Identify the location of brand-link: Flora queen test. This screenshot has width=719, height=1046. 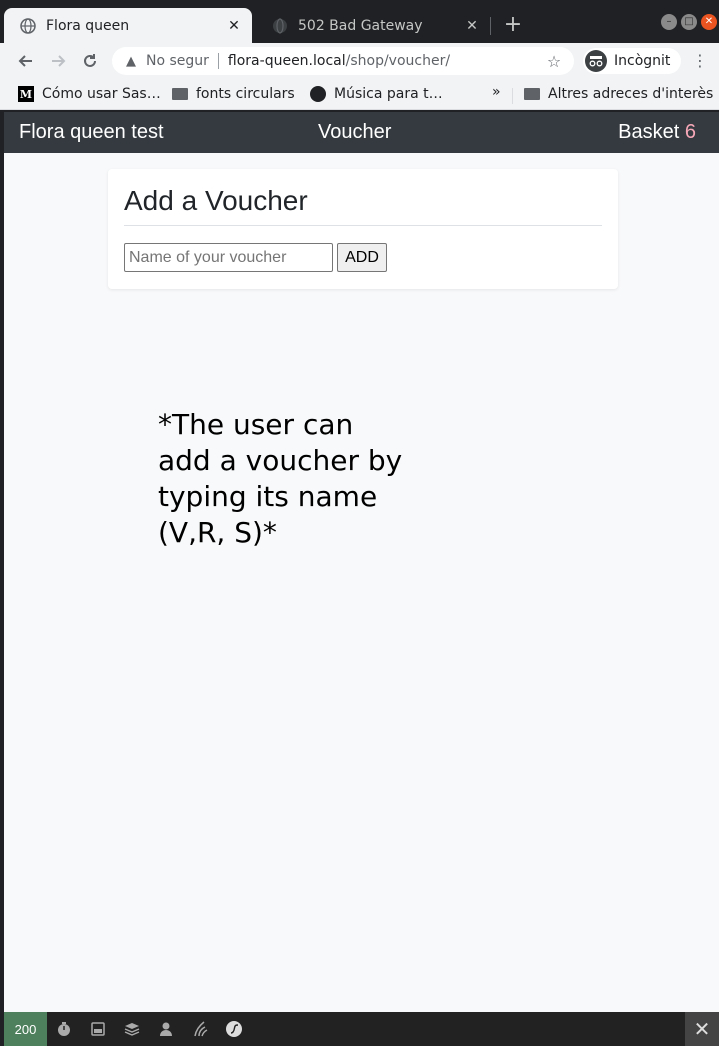
(91, 132).